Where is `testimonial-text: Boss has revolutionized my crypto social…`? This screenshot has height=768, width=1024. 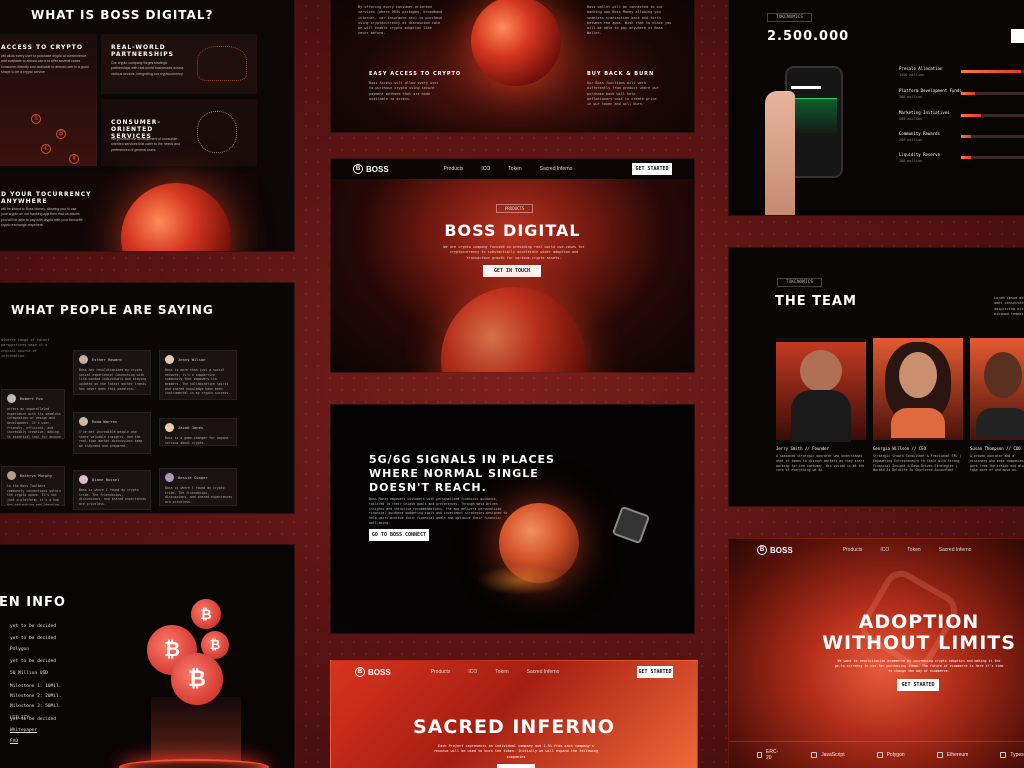 testimonial-text: Boss has revolutionized my crypto social… is located at coordinates (113, 379).